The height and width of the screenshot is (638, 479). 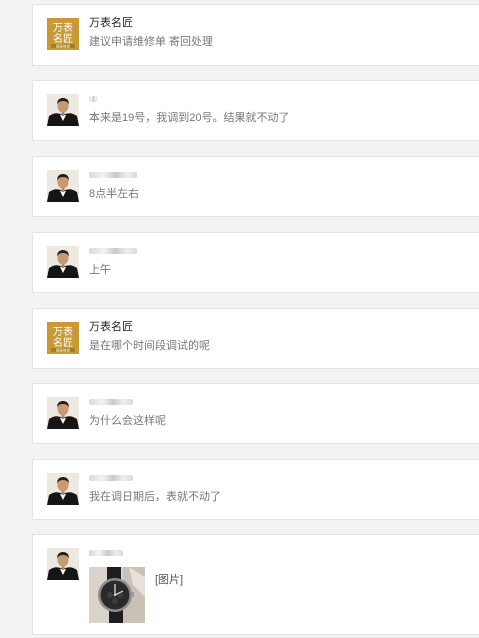 What do you see at coordinates (255, 413) in the screenshot?
I see `message-card: 为什么会这样呢` at bounding box center [255, 413].